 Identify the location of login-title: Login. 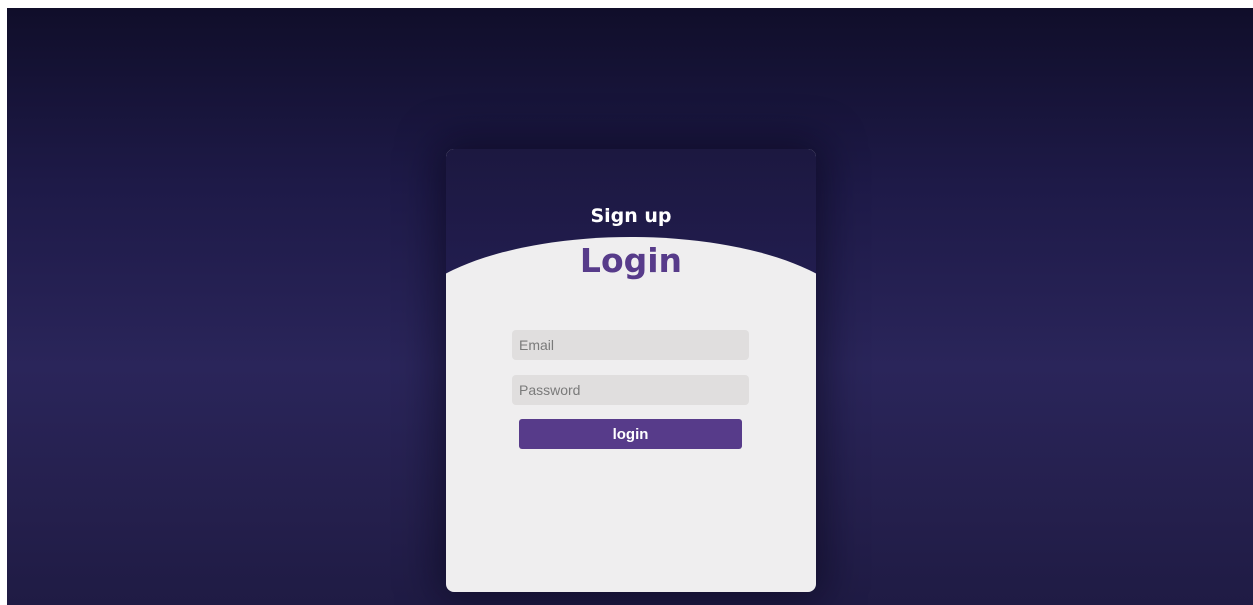
(631, 260).